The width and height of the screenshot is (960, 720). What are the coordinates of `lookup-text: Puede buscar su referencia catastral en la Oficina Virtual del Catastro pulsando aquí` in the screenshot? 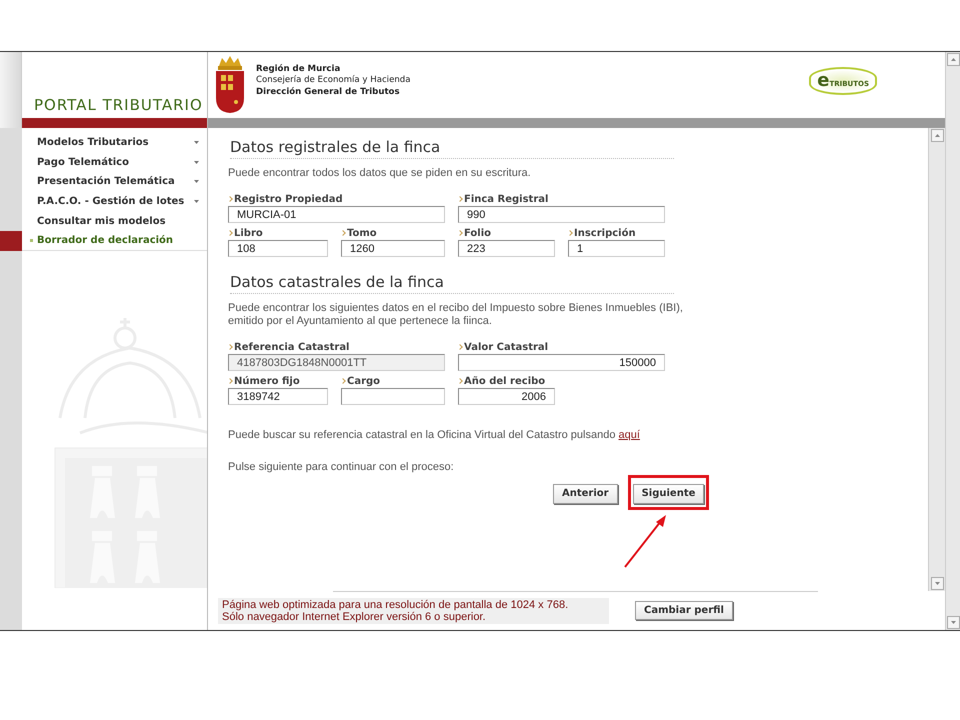 It's located at (434, 435).